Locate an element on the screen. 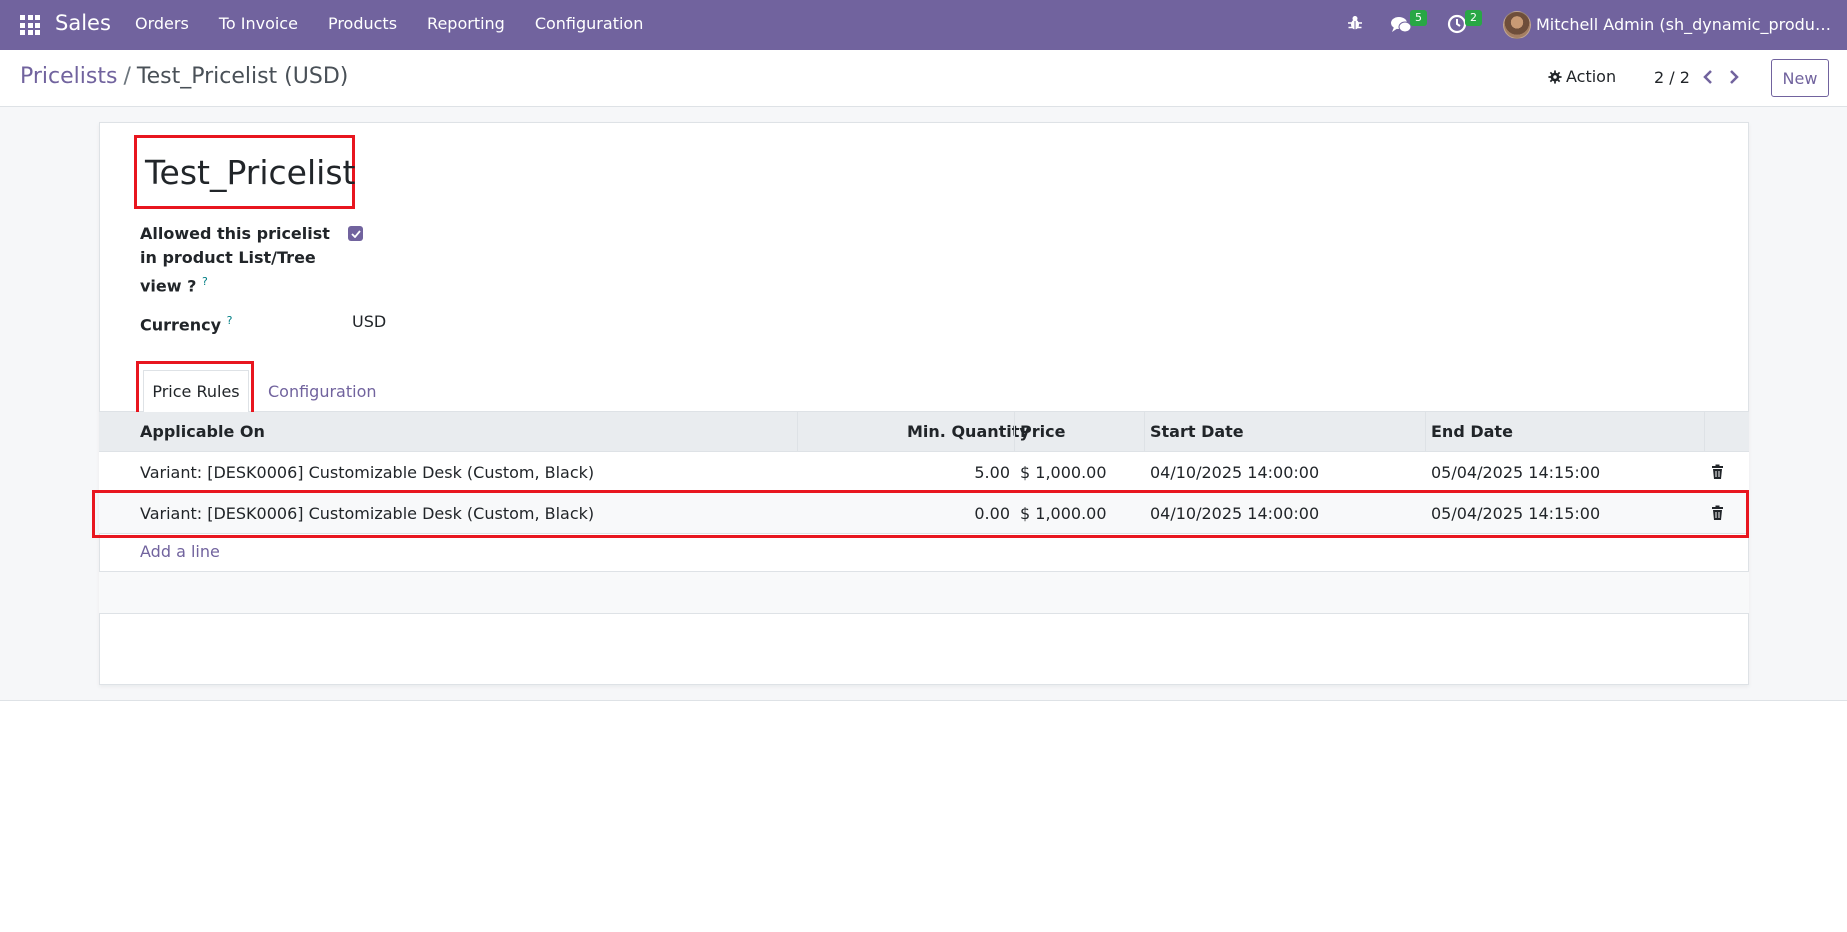 The height and width of the screenshot is (932, 1847). pricelist-name-field: Test_Pricelist is located at coordinates (250, 172).